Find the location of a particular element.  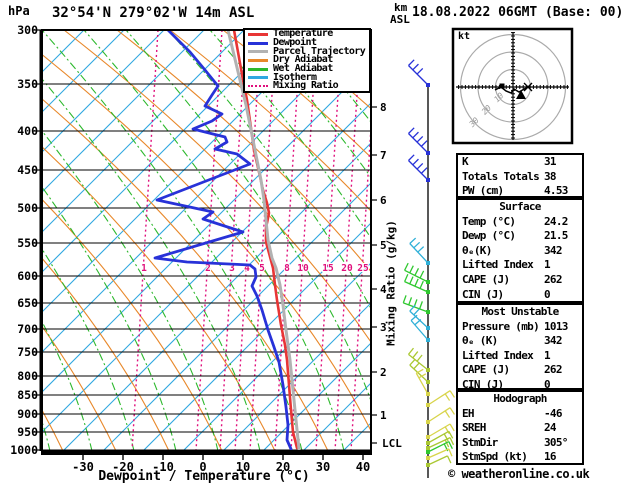

temperature-swatch is located at coordinates (258, 34).